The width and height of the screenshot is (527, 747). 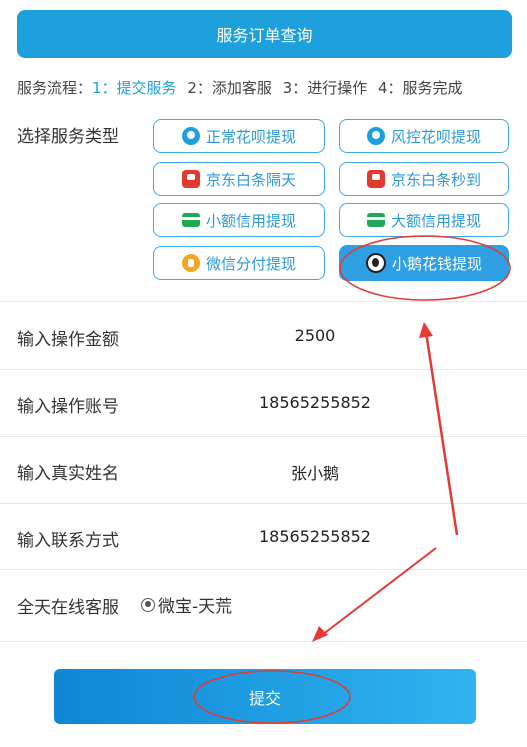 I want to click on radio-checked-icon, so click(x=148, y=604).